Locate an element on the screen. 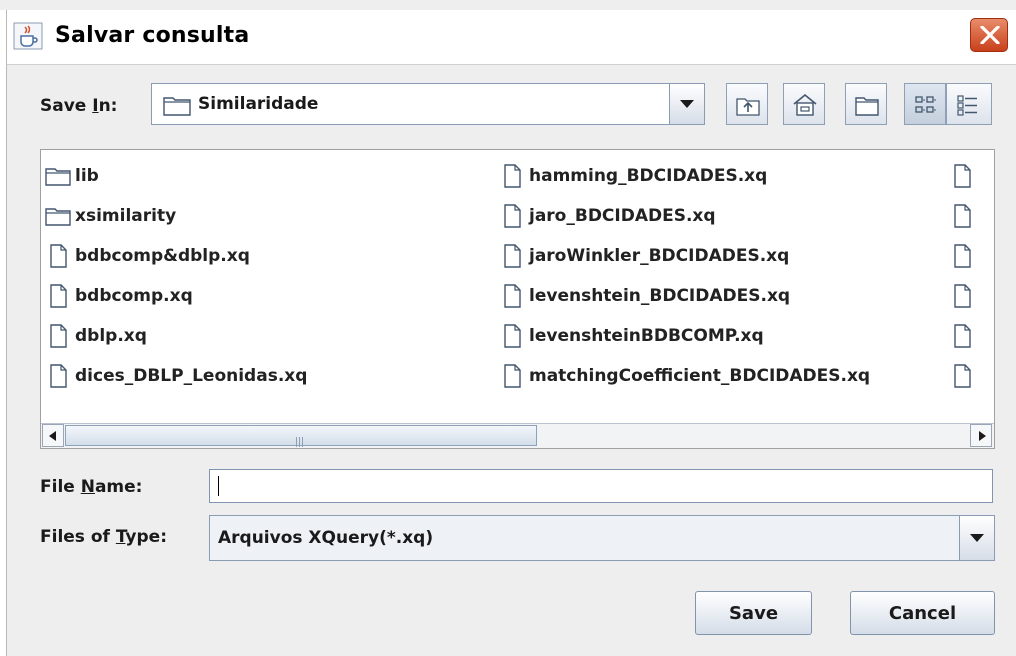  save-button: Save is located at coordinates (753, 613).